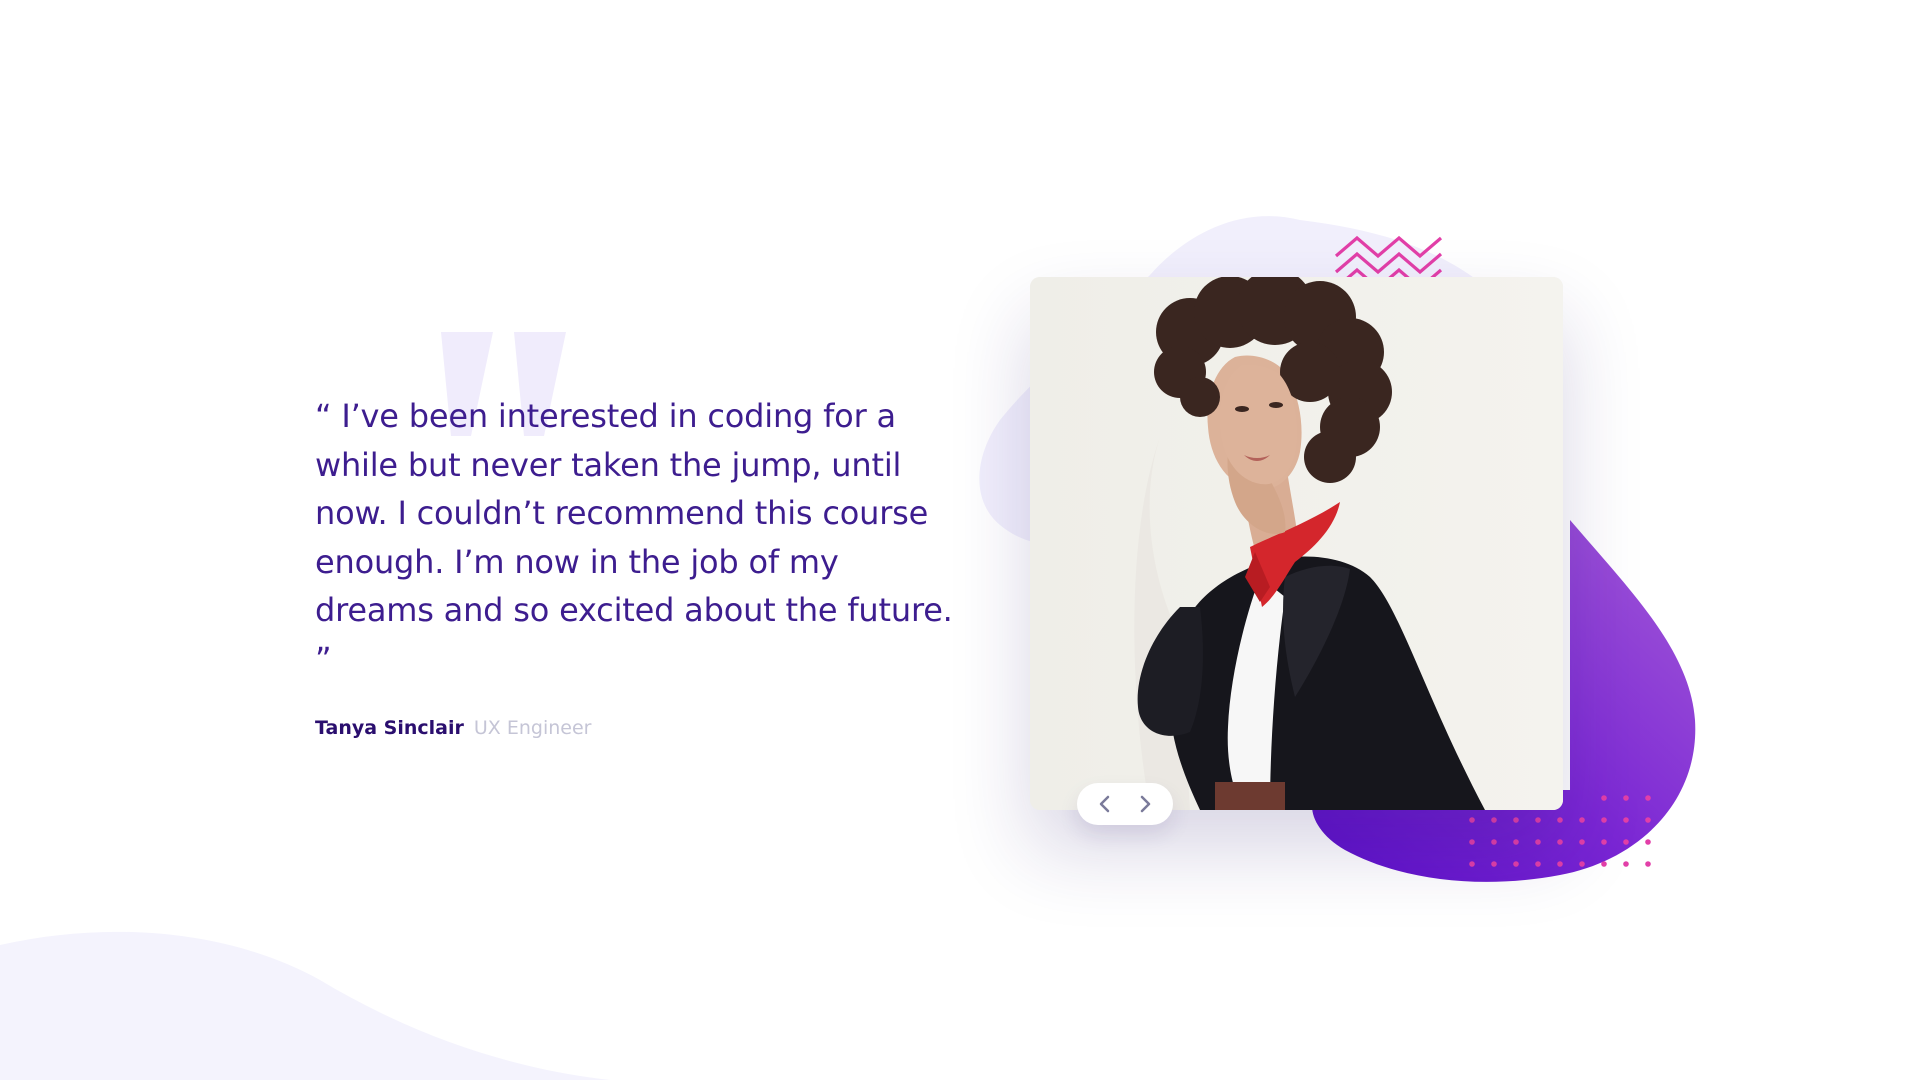  I want to click on chevron-right-icon, so click(1145, 804).